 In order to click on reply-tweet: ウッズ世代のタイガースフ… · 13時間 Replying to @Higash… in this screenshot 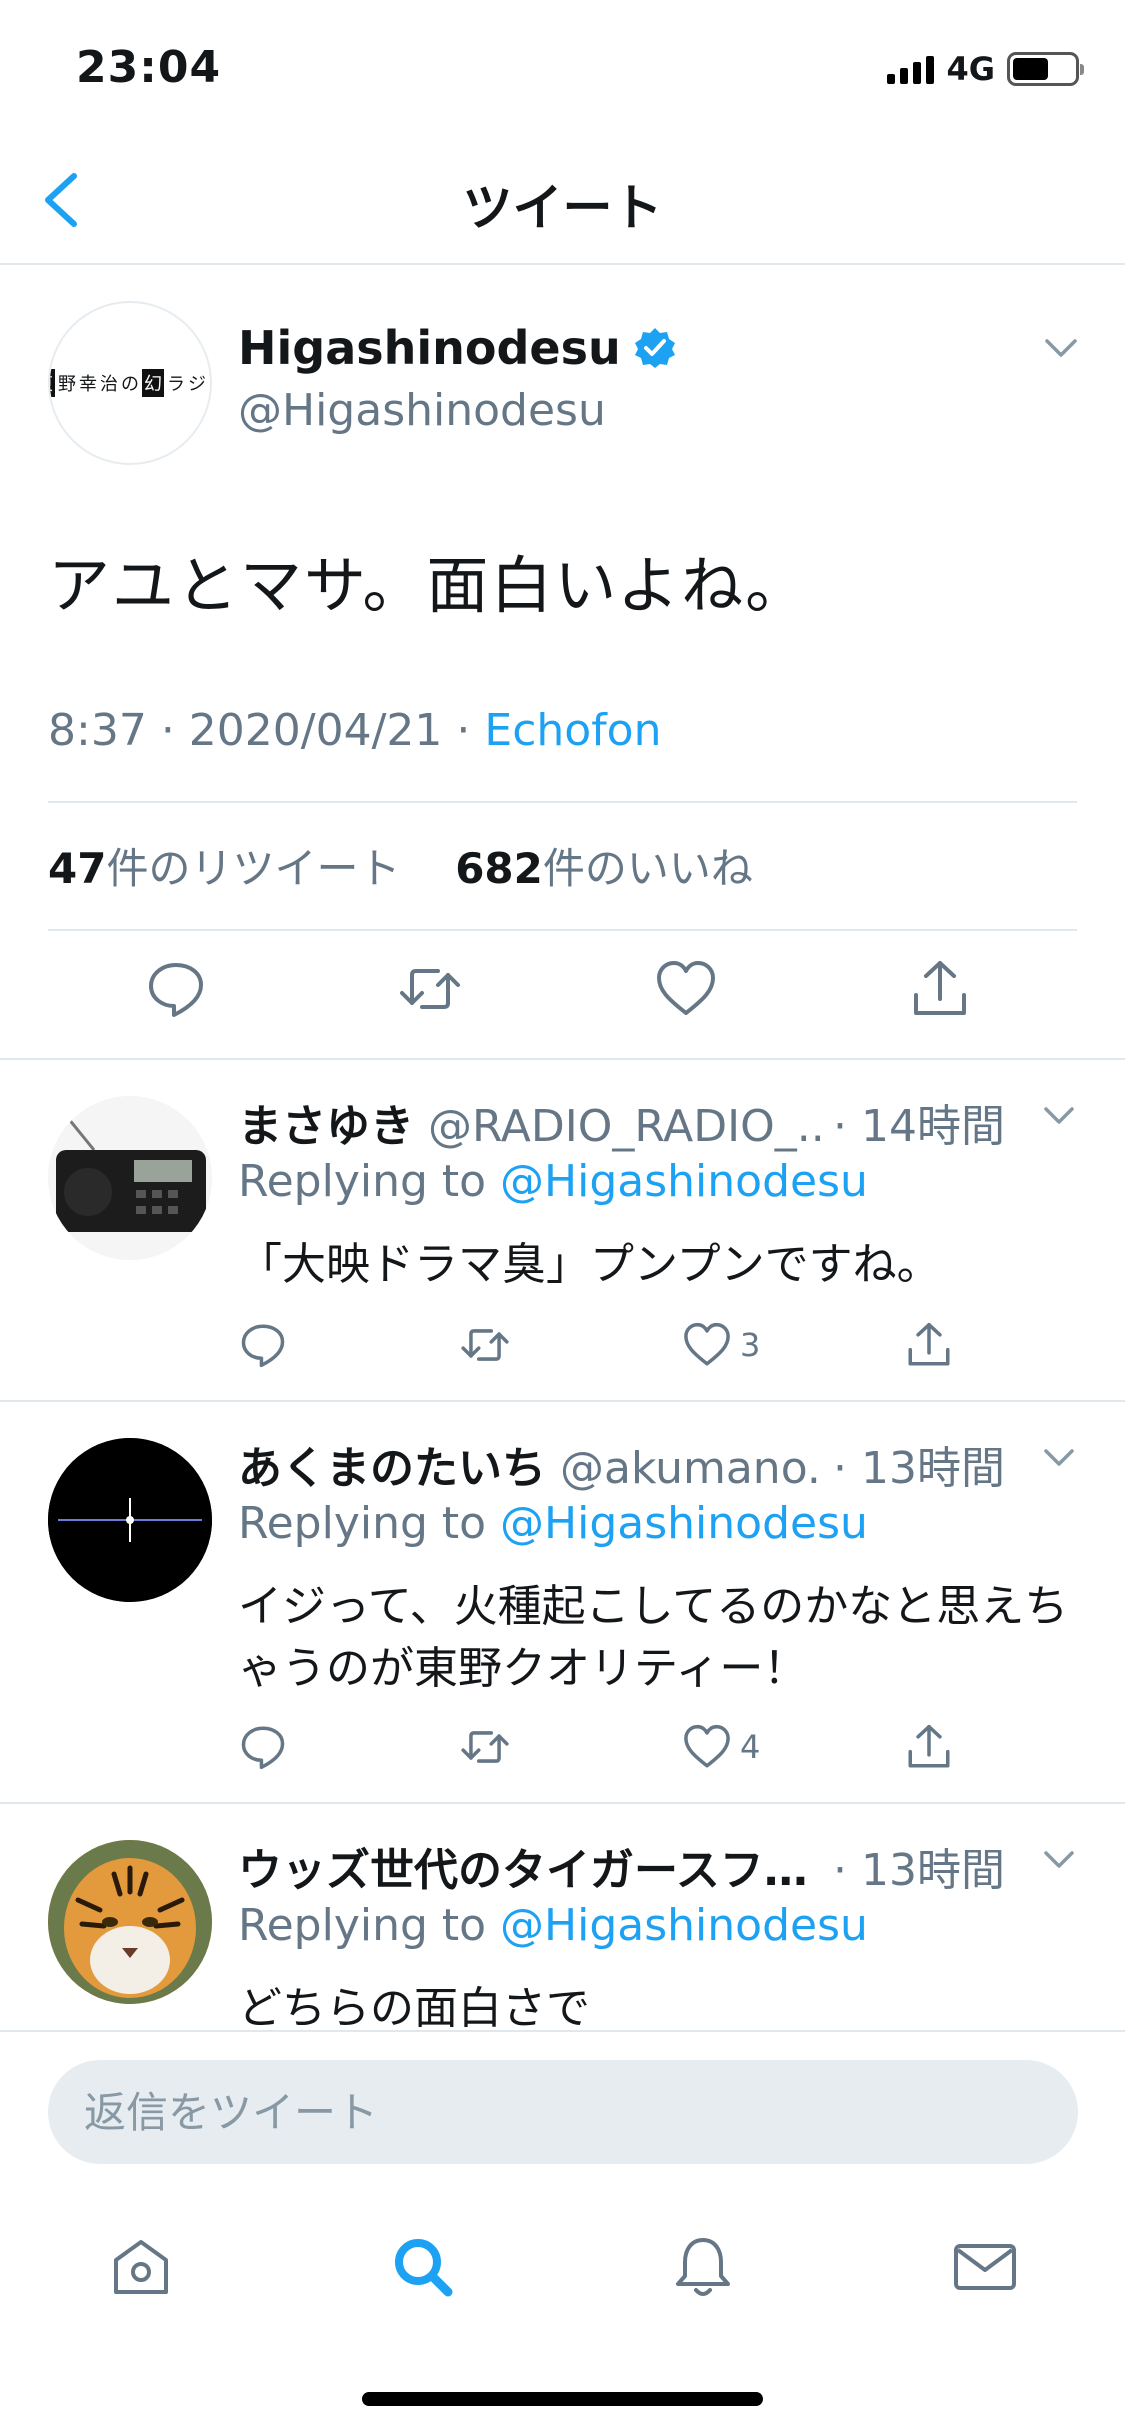, I will do `click(562, 1917)`.